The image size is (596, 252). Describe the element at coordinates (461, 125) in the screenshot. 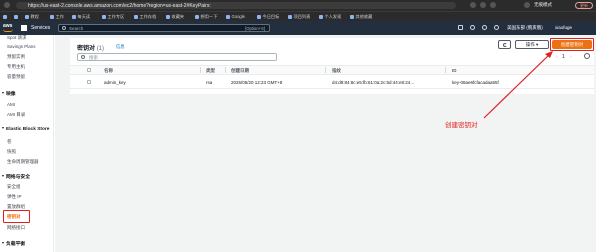

I see `annotation-label: 创建密钥对` at that location.